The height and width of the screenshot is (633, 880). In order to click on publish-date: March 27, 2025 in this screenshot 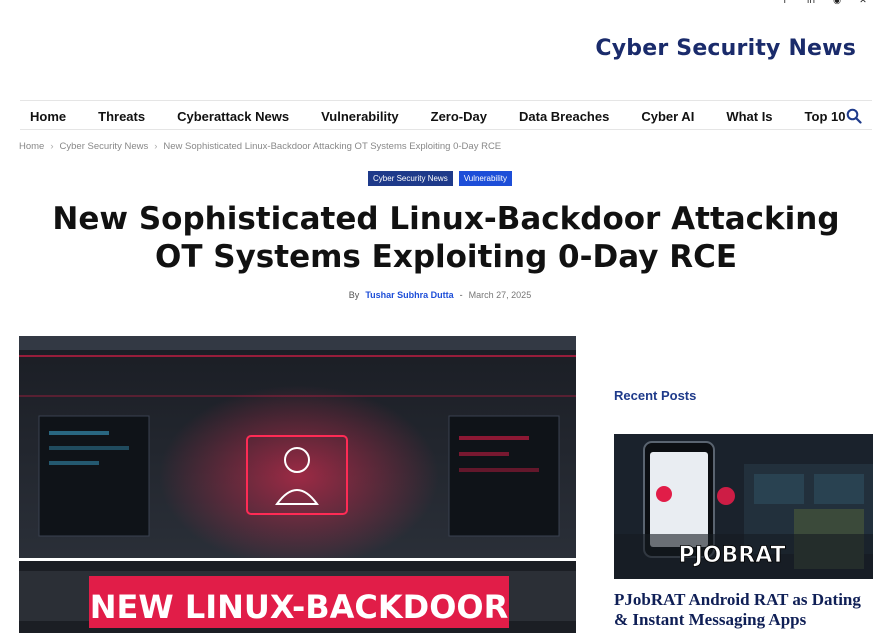, I will do `click(500, 295)`.